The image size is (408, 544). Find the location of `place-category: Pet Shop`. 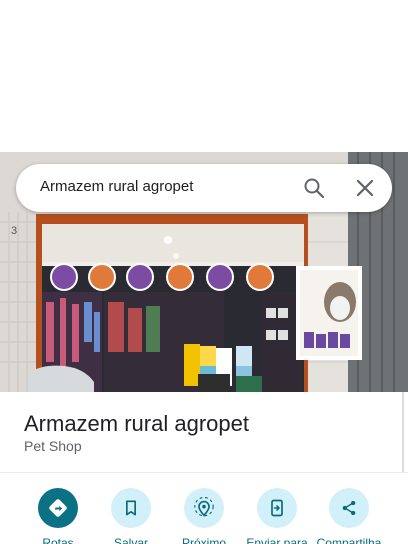

place-category: Pet Shop is located at coordinates (53, 446).